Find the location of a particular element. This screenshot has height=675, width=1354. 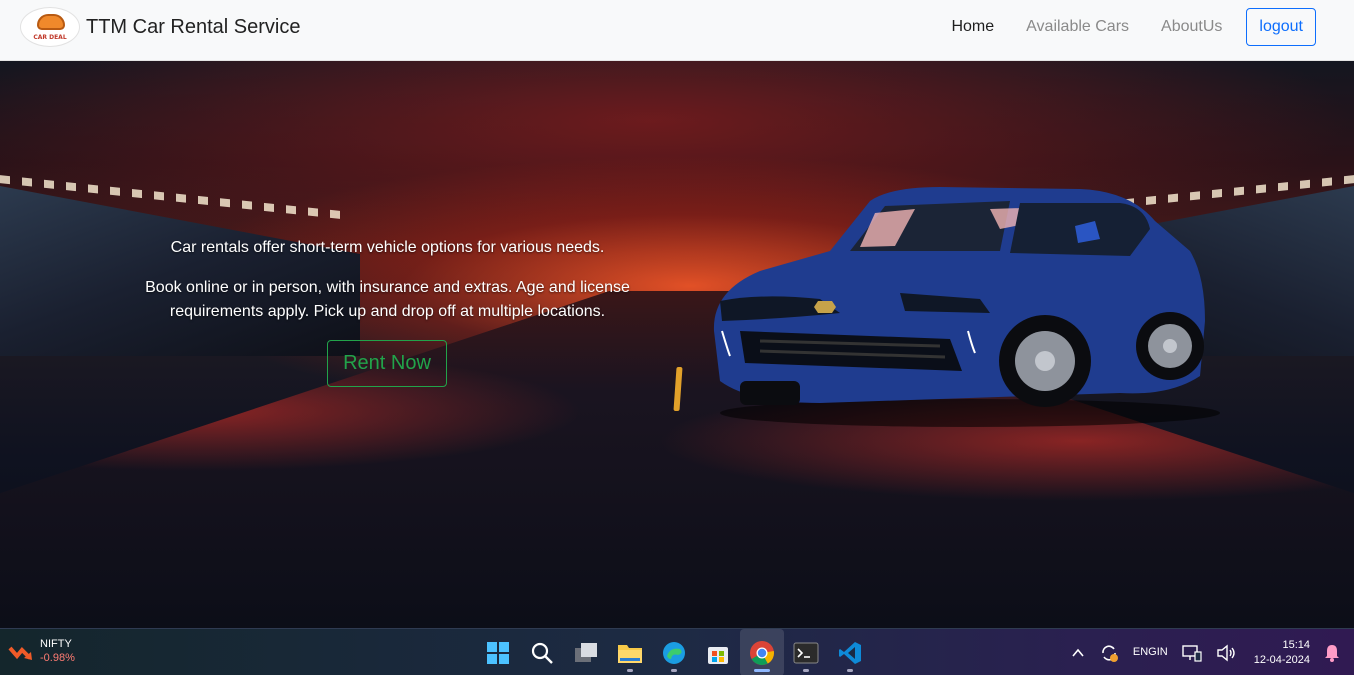

bell-icon is located at coordinates (1332, 653).